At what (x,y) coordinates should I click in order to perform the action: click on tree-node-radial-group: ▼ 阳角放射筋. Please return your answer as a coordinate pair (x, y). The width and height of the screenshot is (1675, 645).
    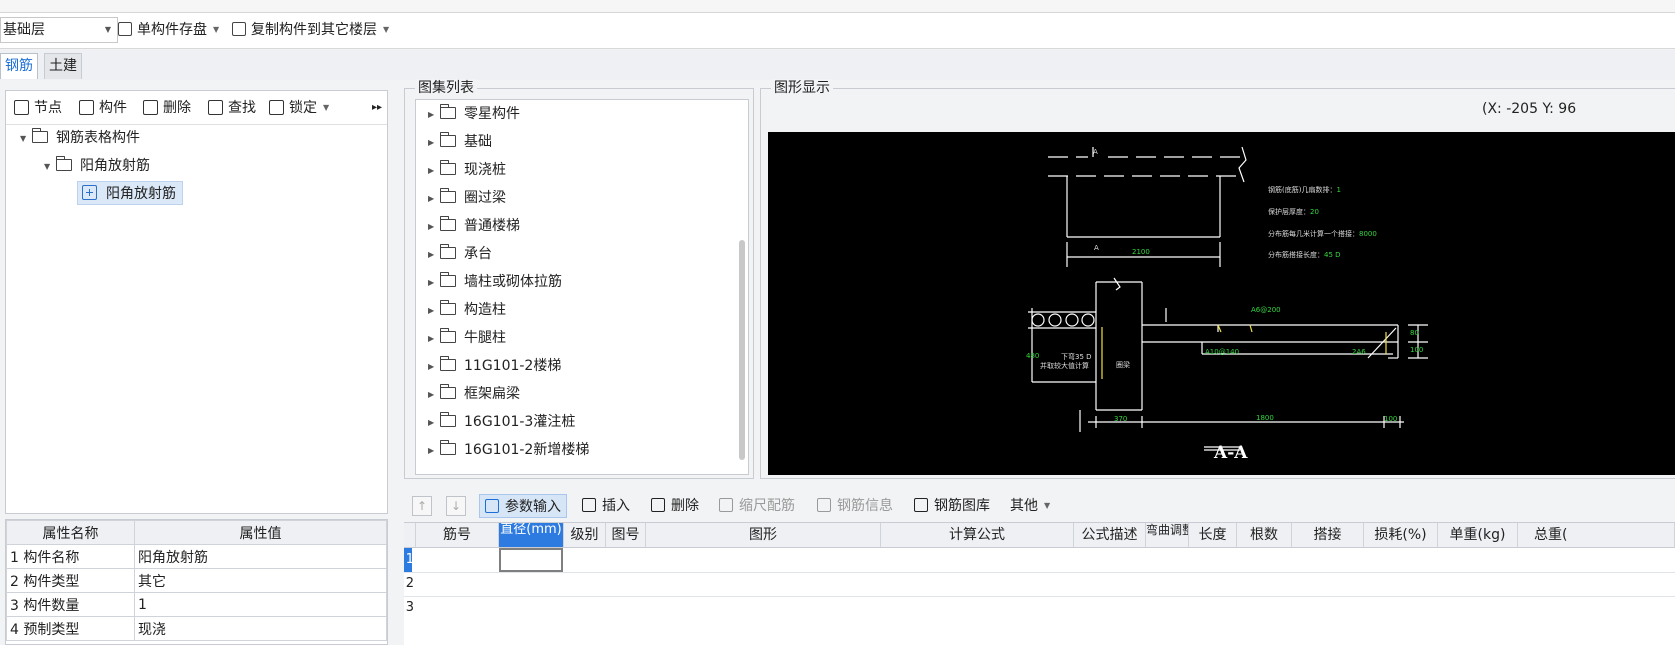
    Looking at the image, I should click on (97, 166).